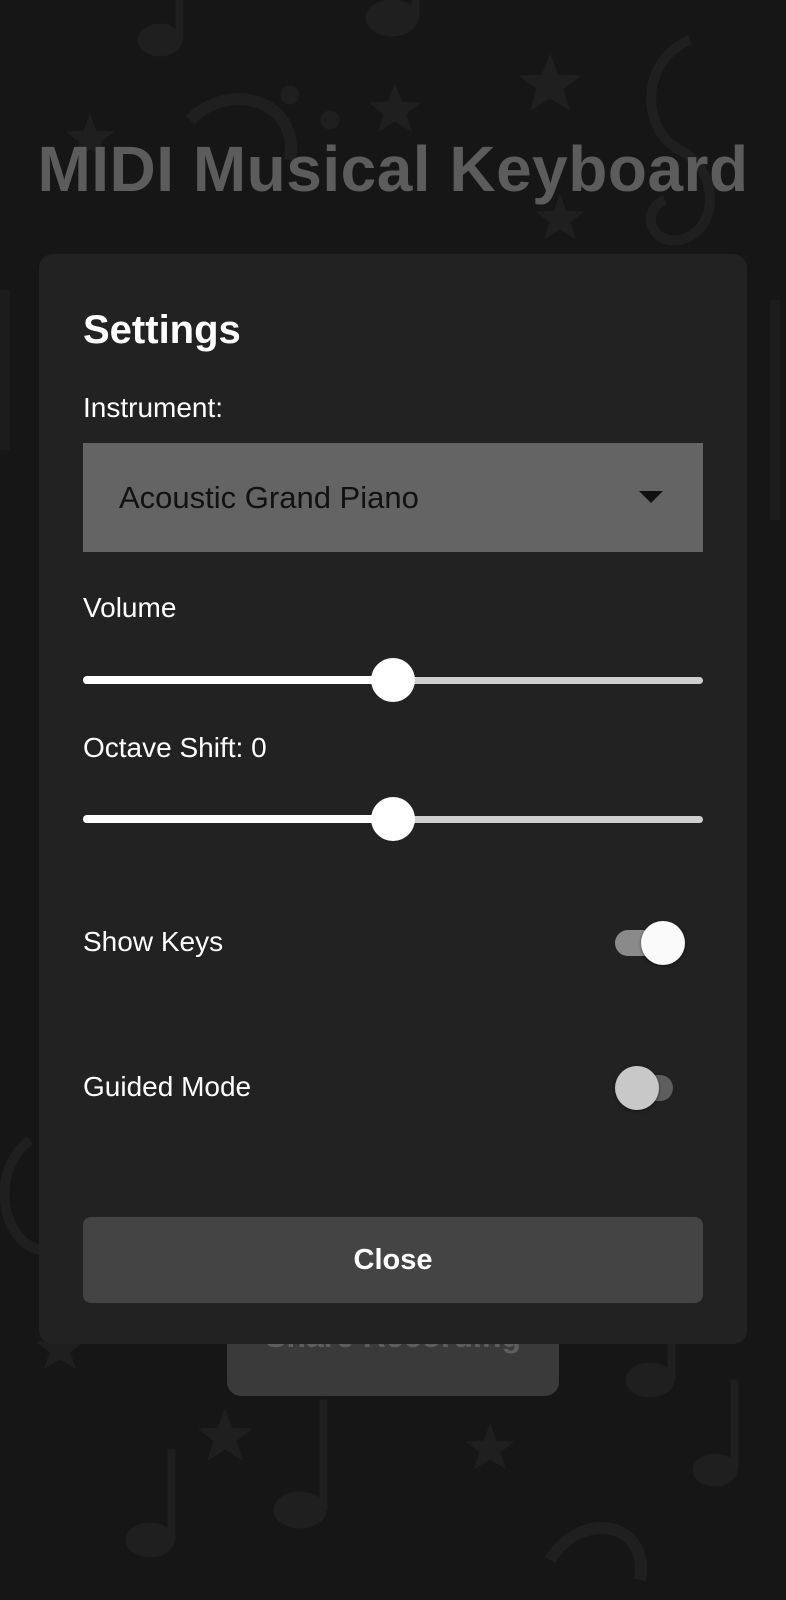 This screenshot has height=1600, width=786. I want to click on instrument-selected-value: Acoustic Grand Piano, so click(269, 497).